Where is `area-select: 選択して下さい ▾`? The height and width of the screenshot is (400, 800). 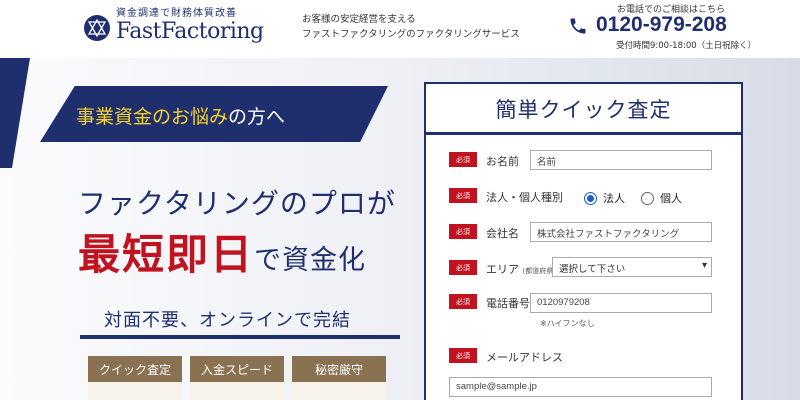 area-select: 選択して下さい ▾ is located at coordinates (632, 267).